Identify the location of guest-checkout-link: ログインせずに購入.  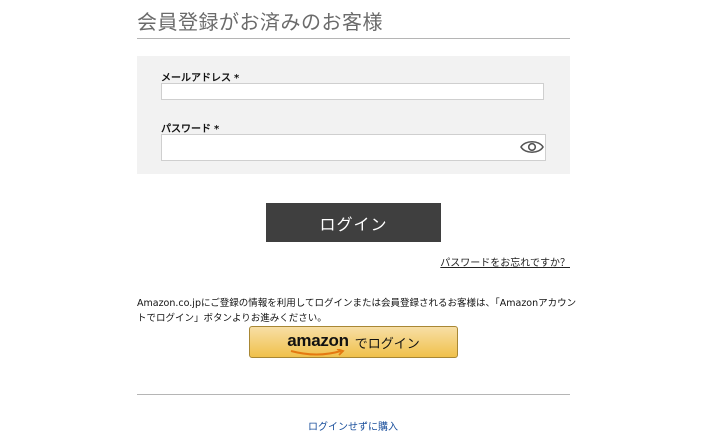
(353, 425).